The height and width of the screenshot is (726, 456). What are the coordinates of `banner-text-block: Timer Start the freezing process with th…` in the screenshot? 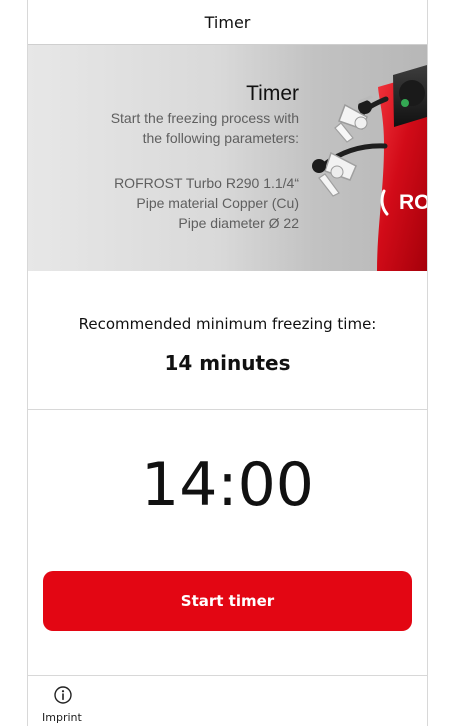 It's located at (169, 157).